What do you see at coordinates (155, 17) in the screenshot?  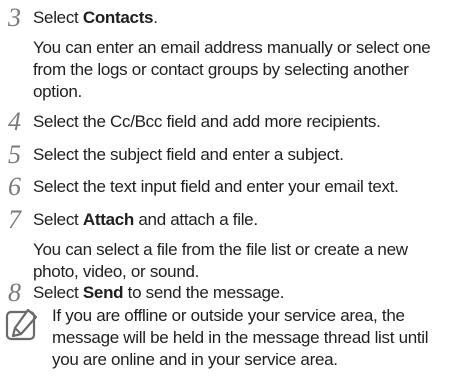 I see `instruction-text: .` at bounding box center [155, 17].